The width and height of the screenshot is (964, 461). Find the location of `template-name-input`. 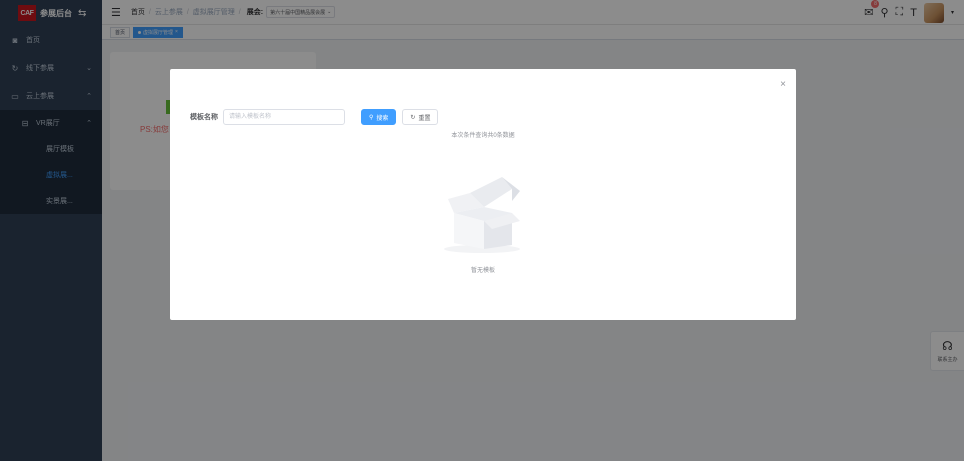

template-name-input is located at coordinates (284, 117).